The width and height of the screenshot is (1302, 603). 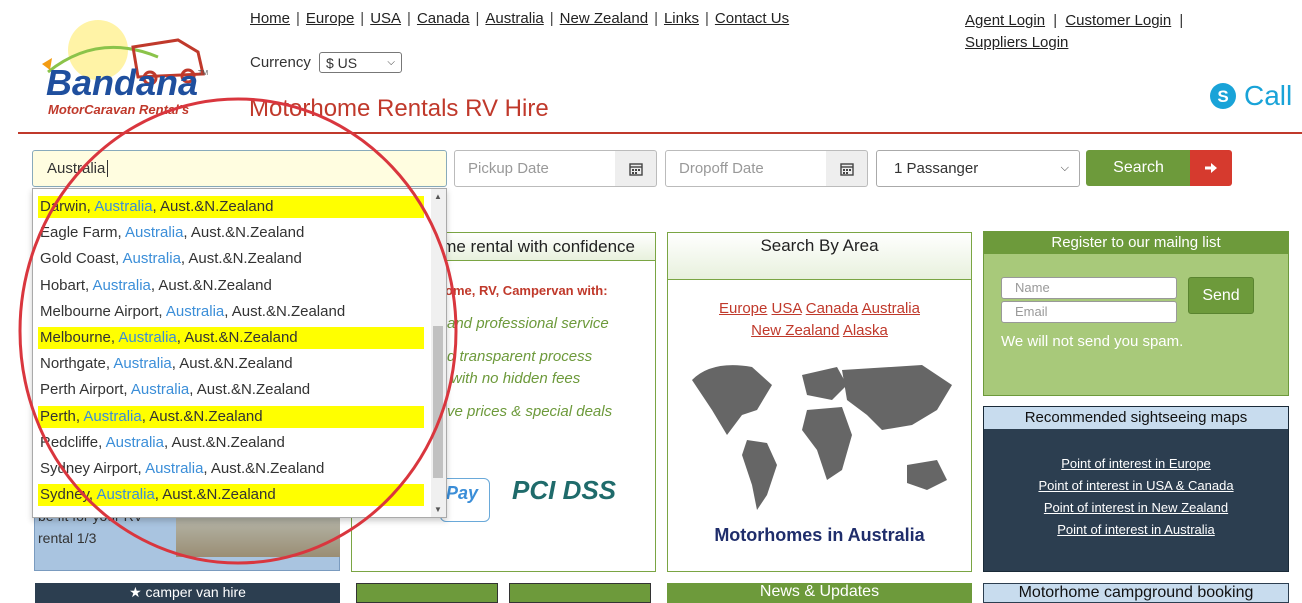 I want to click on confidence-subtitle: rhome, RV, Campervan with:, so click(x=520, y=290).